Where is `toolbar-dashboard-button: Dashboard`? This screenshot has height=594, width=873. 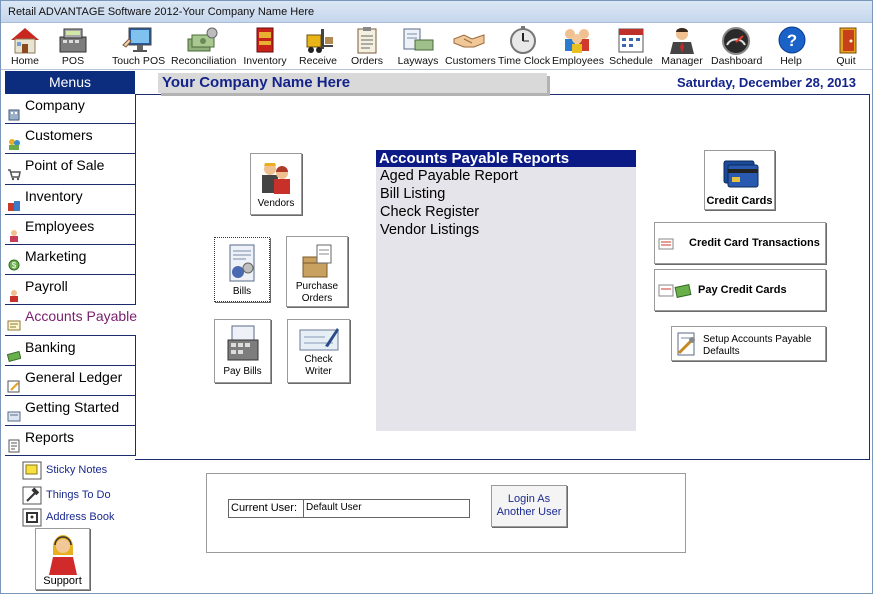 toolbar-dashboard-button: Dashboard is located at coordinates (737, 46).